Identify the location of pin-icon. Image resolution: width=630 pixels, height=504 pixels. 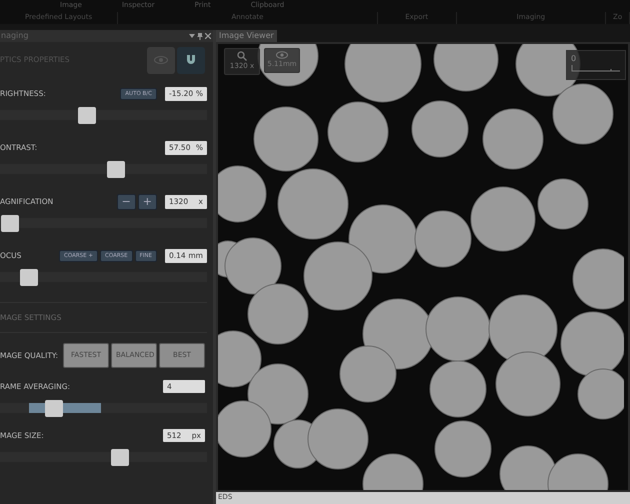
(200, 36).